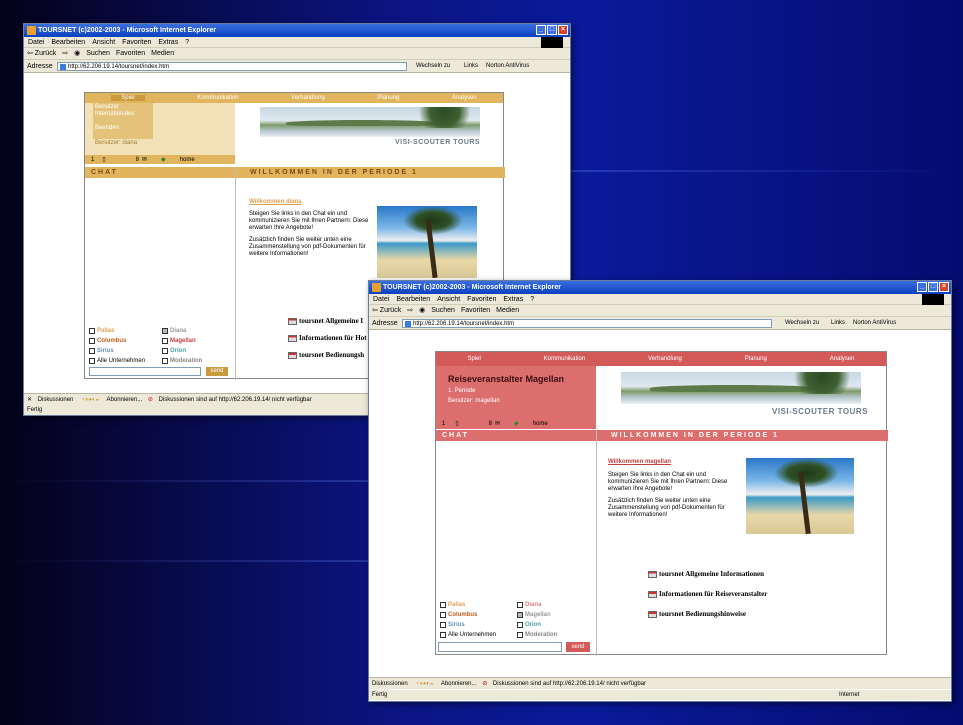  Describe the element at coordinates (123, 128) in the screenshot. I see `menu-item-beenden: Beenden` at that location.